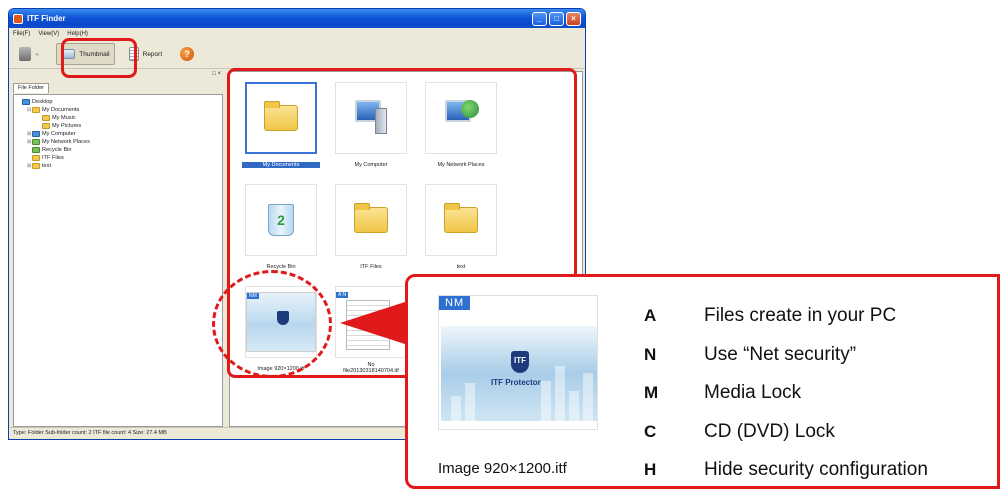  I want to click on menu-help: Help(H), so click(77, 34).